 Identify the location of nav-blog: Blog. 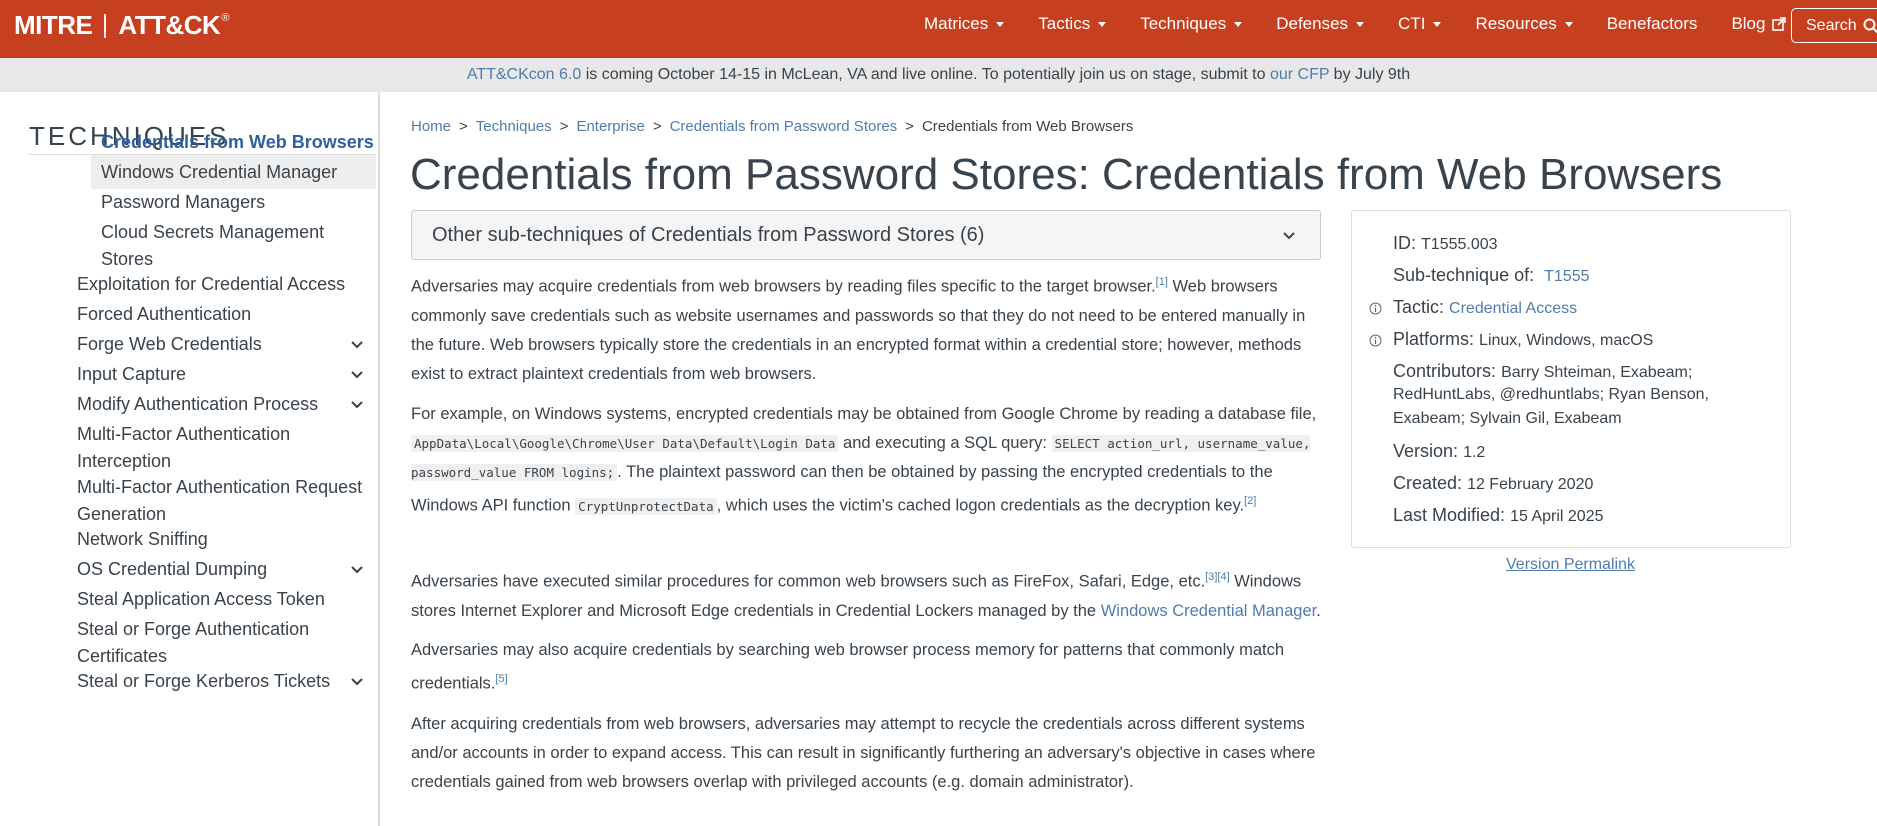
(1759, 24).